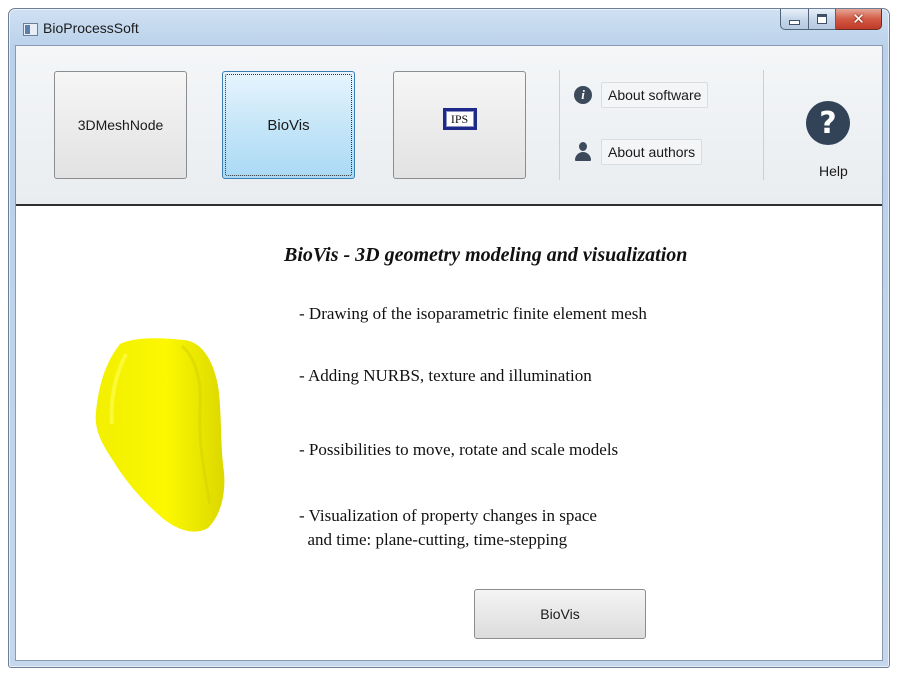 The height and width of the screenshot is (675, 898). What do you see at coordinates (30, 29) in the screenshot?
I see `app-icon` at bounding box center [30, 29].